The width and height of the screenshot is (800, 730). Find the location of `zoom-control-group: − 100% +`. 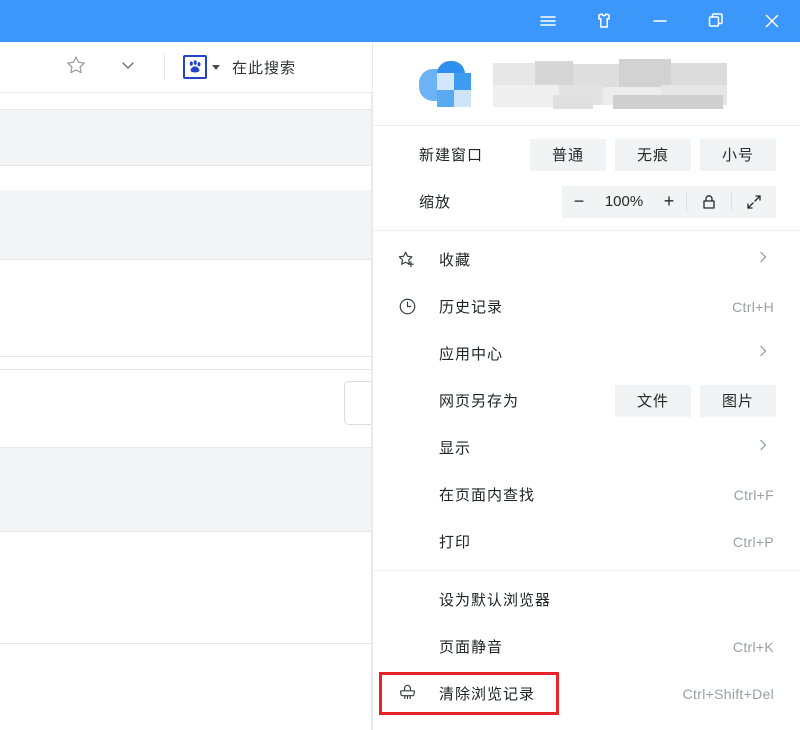

zoom-control-group: − 100% + is located at coordinates (669, 201).